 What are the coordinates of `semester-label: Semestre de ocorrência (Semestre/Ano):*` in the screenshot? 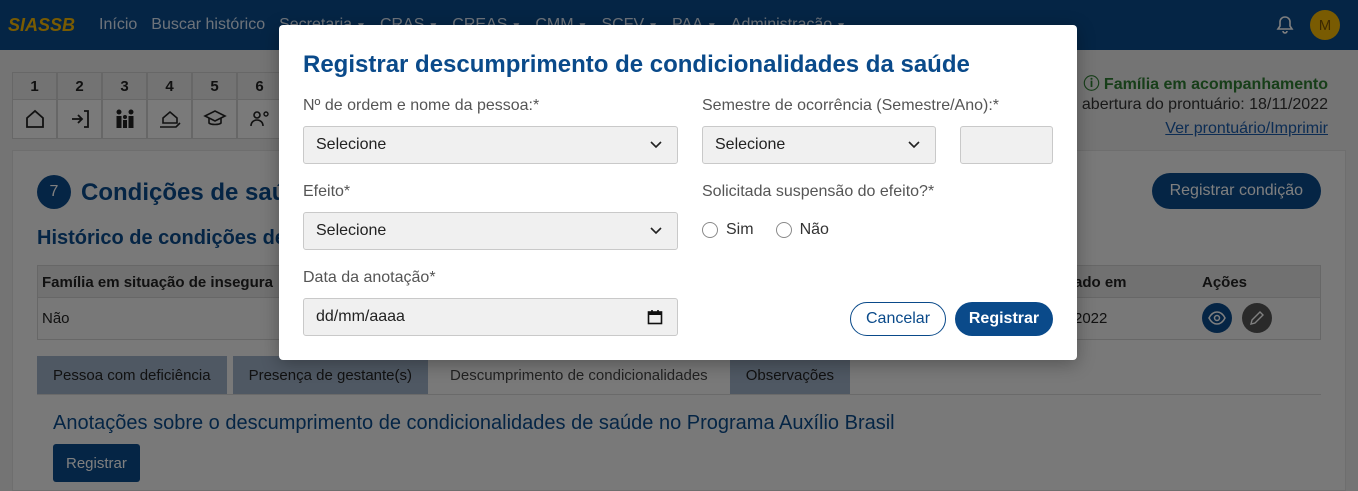 It's located at (851, 105).